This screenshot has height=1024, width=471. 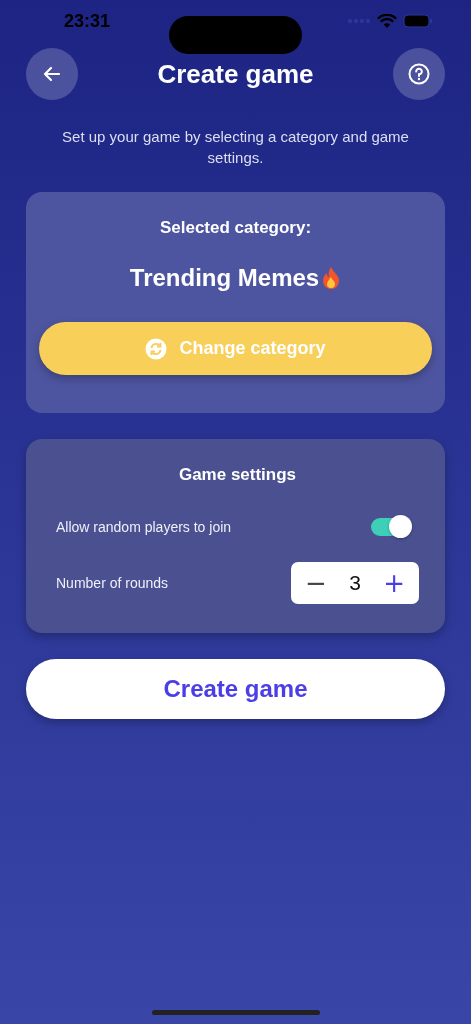 I want to click on page-title: Create game, so click(x=235, y=74).